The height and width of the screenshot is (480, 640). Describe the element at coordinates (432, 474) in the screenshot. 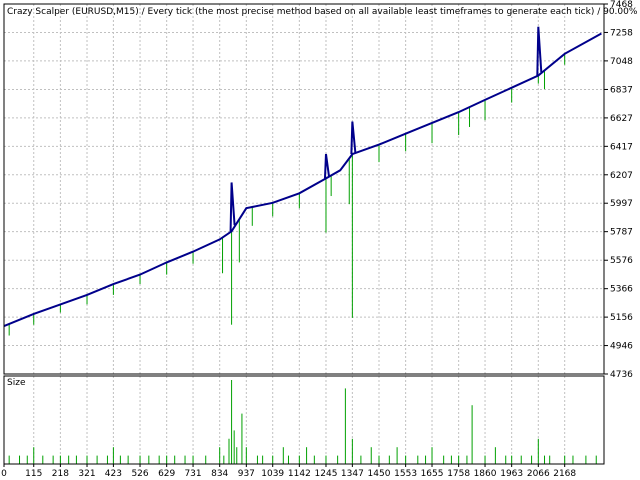

I see `x-tick-label: 1655` at that location.